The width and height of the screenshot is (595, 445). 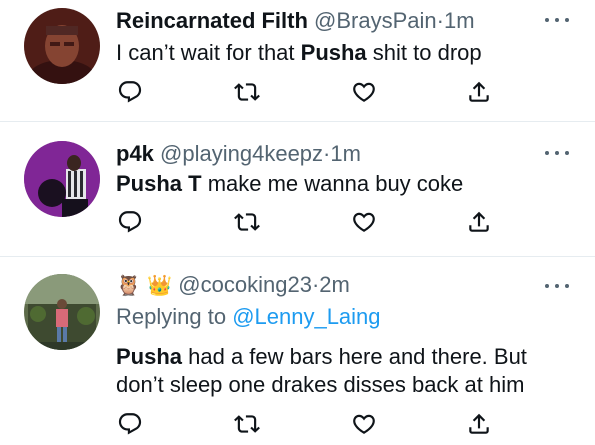 I want to click on tweet-text-part: make me wanna buy coke, so click(x=332, y=183).